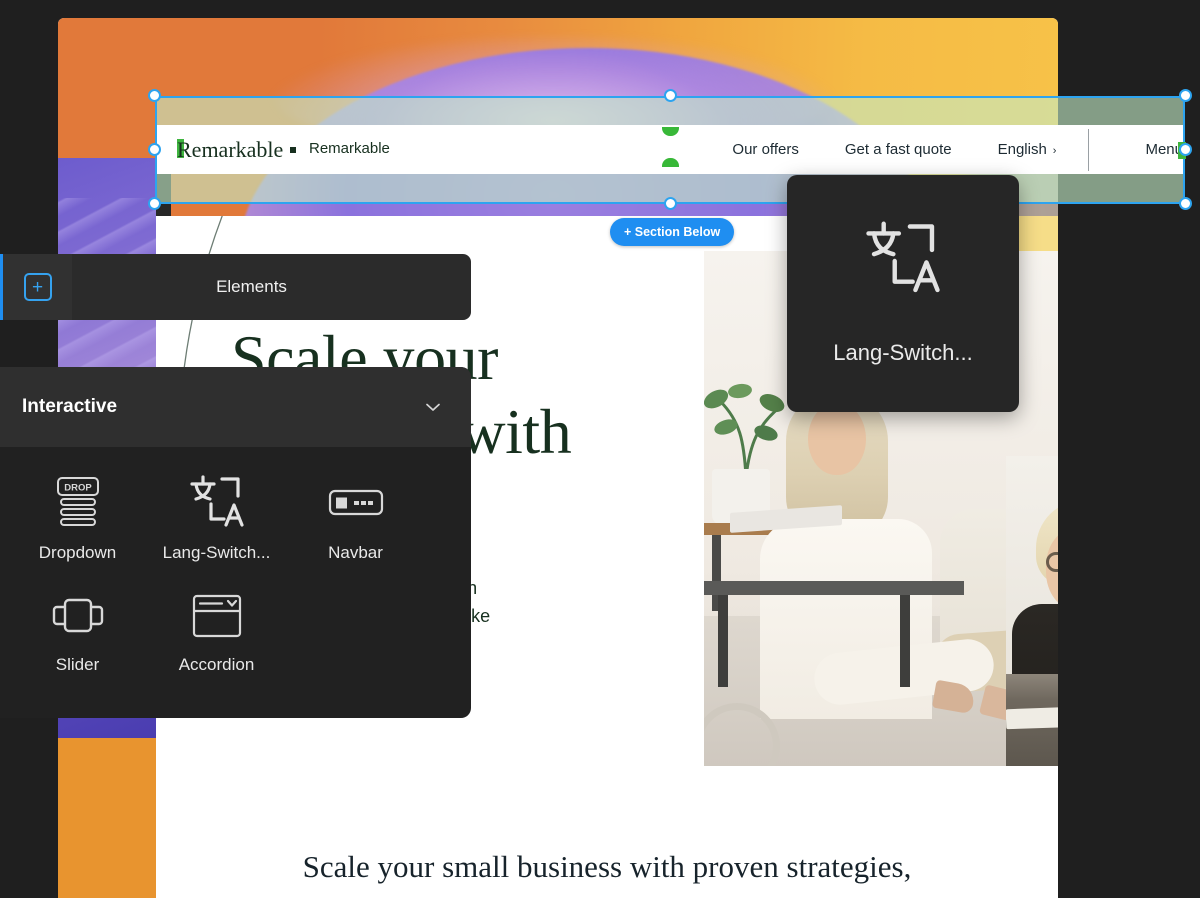 The height and width of the screenshot is (898, 1200). I want to click on interactive-category-header: Interactive, so click(235, 407).